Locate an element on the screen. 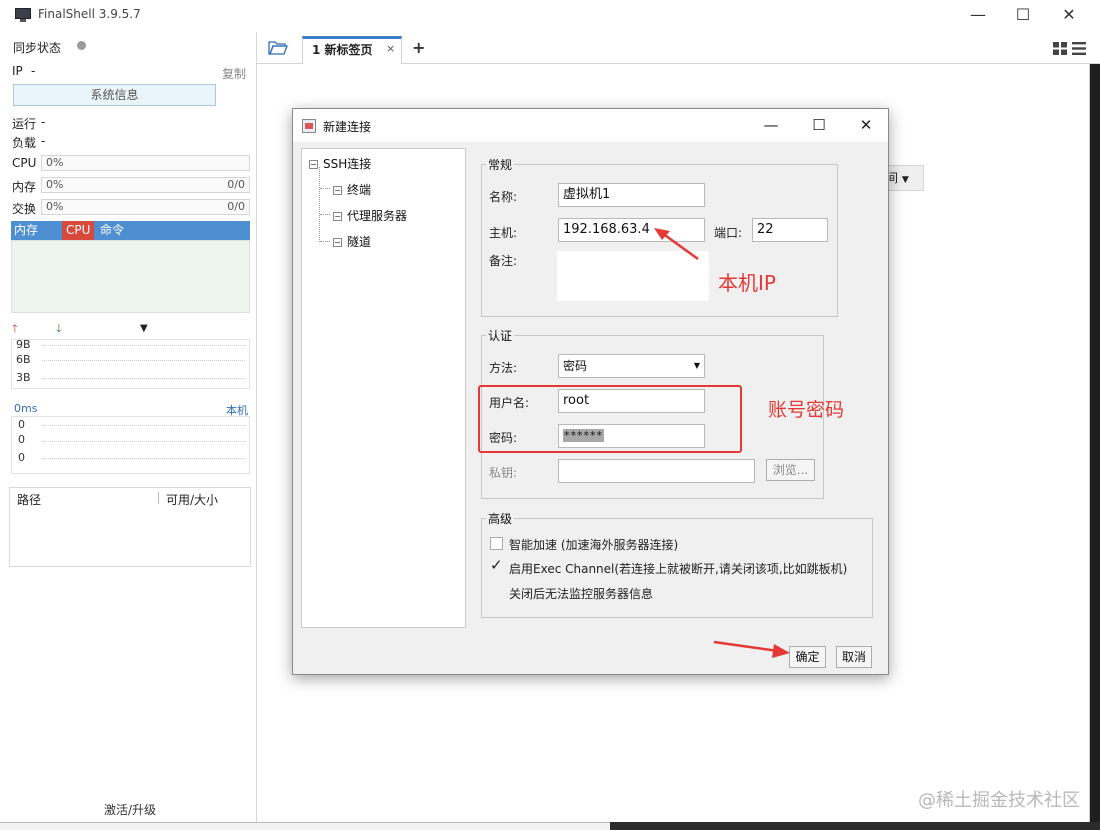 The height and width of the screenshot is (830, 1100). swap-usage-bar: 0% 0/0 is located at coordinates (145, 207).